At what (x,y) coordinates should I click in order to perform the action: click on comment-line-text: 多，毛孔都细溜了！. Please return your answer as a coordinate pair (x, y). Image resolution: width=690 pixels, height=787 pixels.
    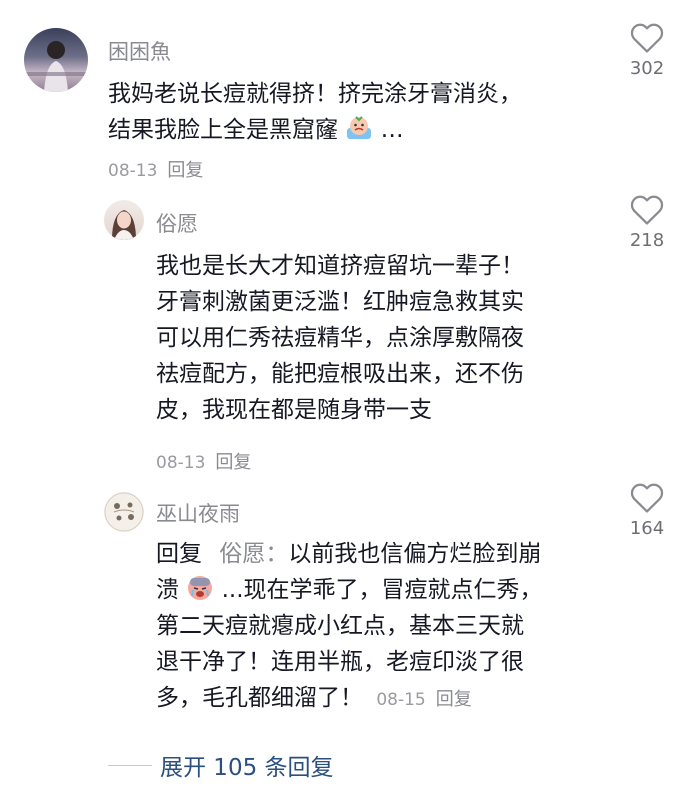
    Looking at the image, I should click on (259, 698).